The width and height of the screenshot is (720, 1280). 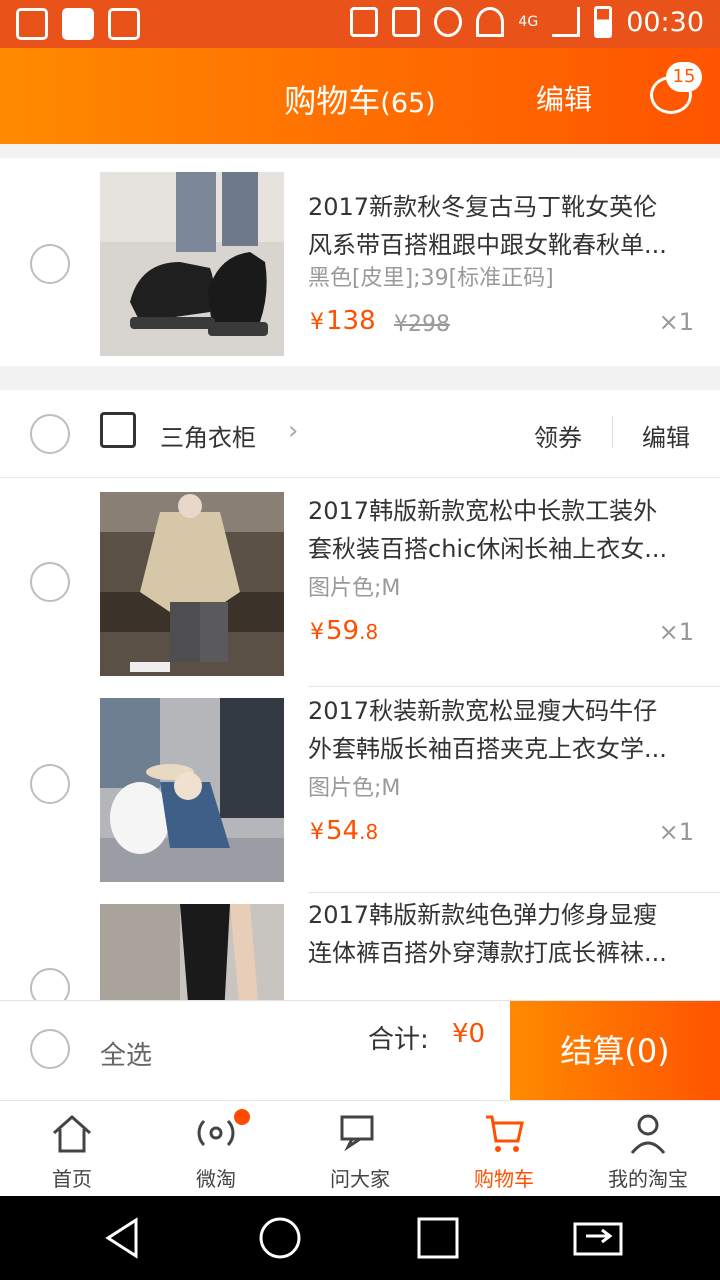 I want to click on tab-bar: 首页 微淘 问大家 购物车 我的淘宝, so click(x=360, y=1148).